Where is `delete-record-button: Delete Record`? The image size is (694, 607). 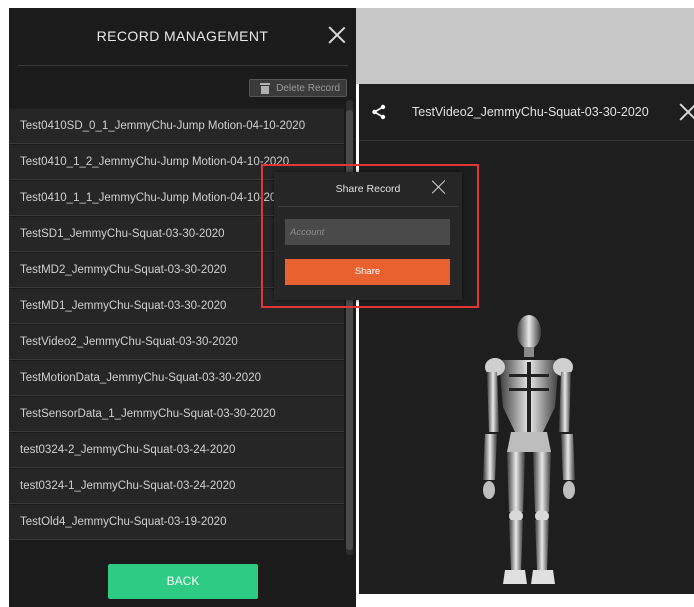
delete-record-button: Delete Record is located at coordinates (298, 88).